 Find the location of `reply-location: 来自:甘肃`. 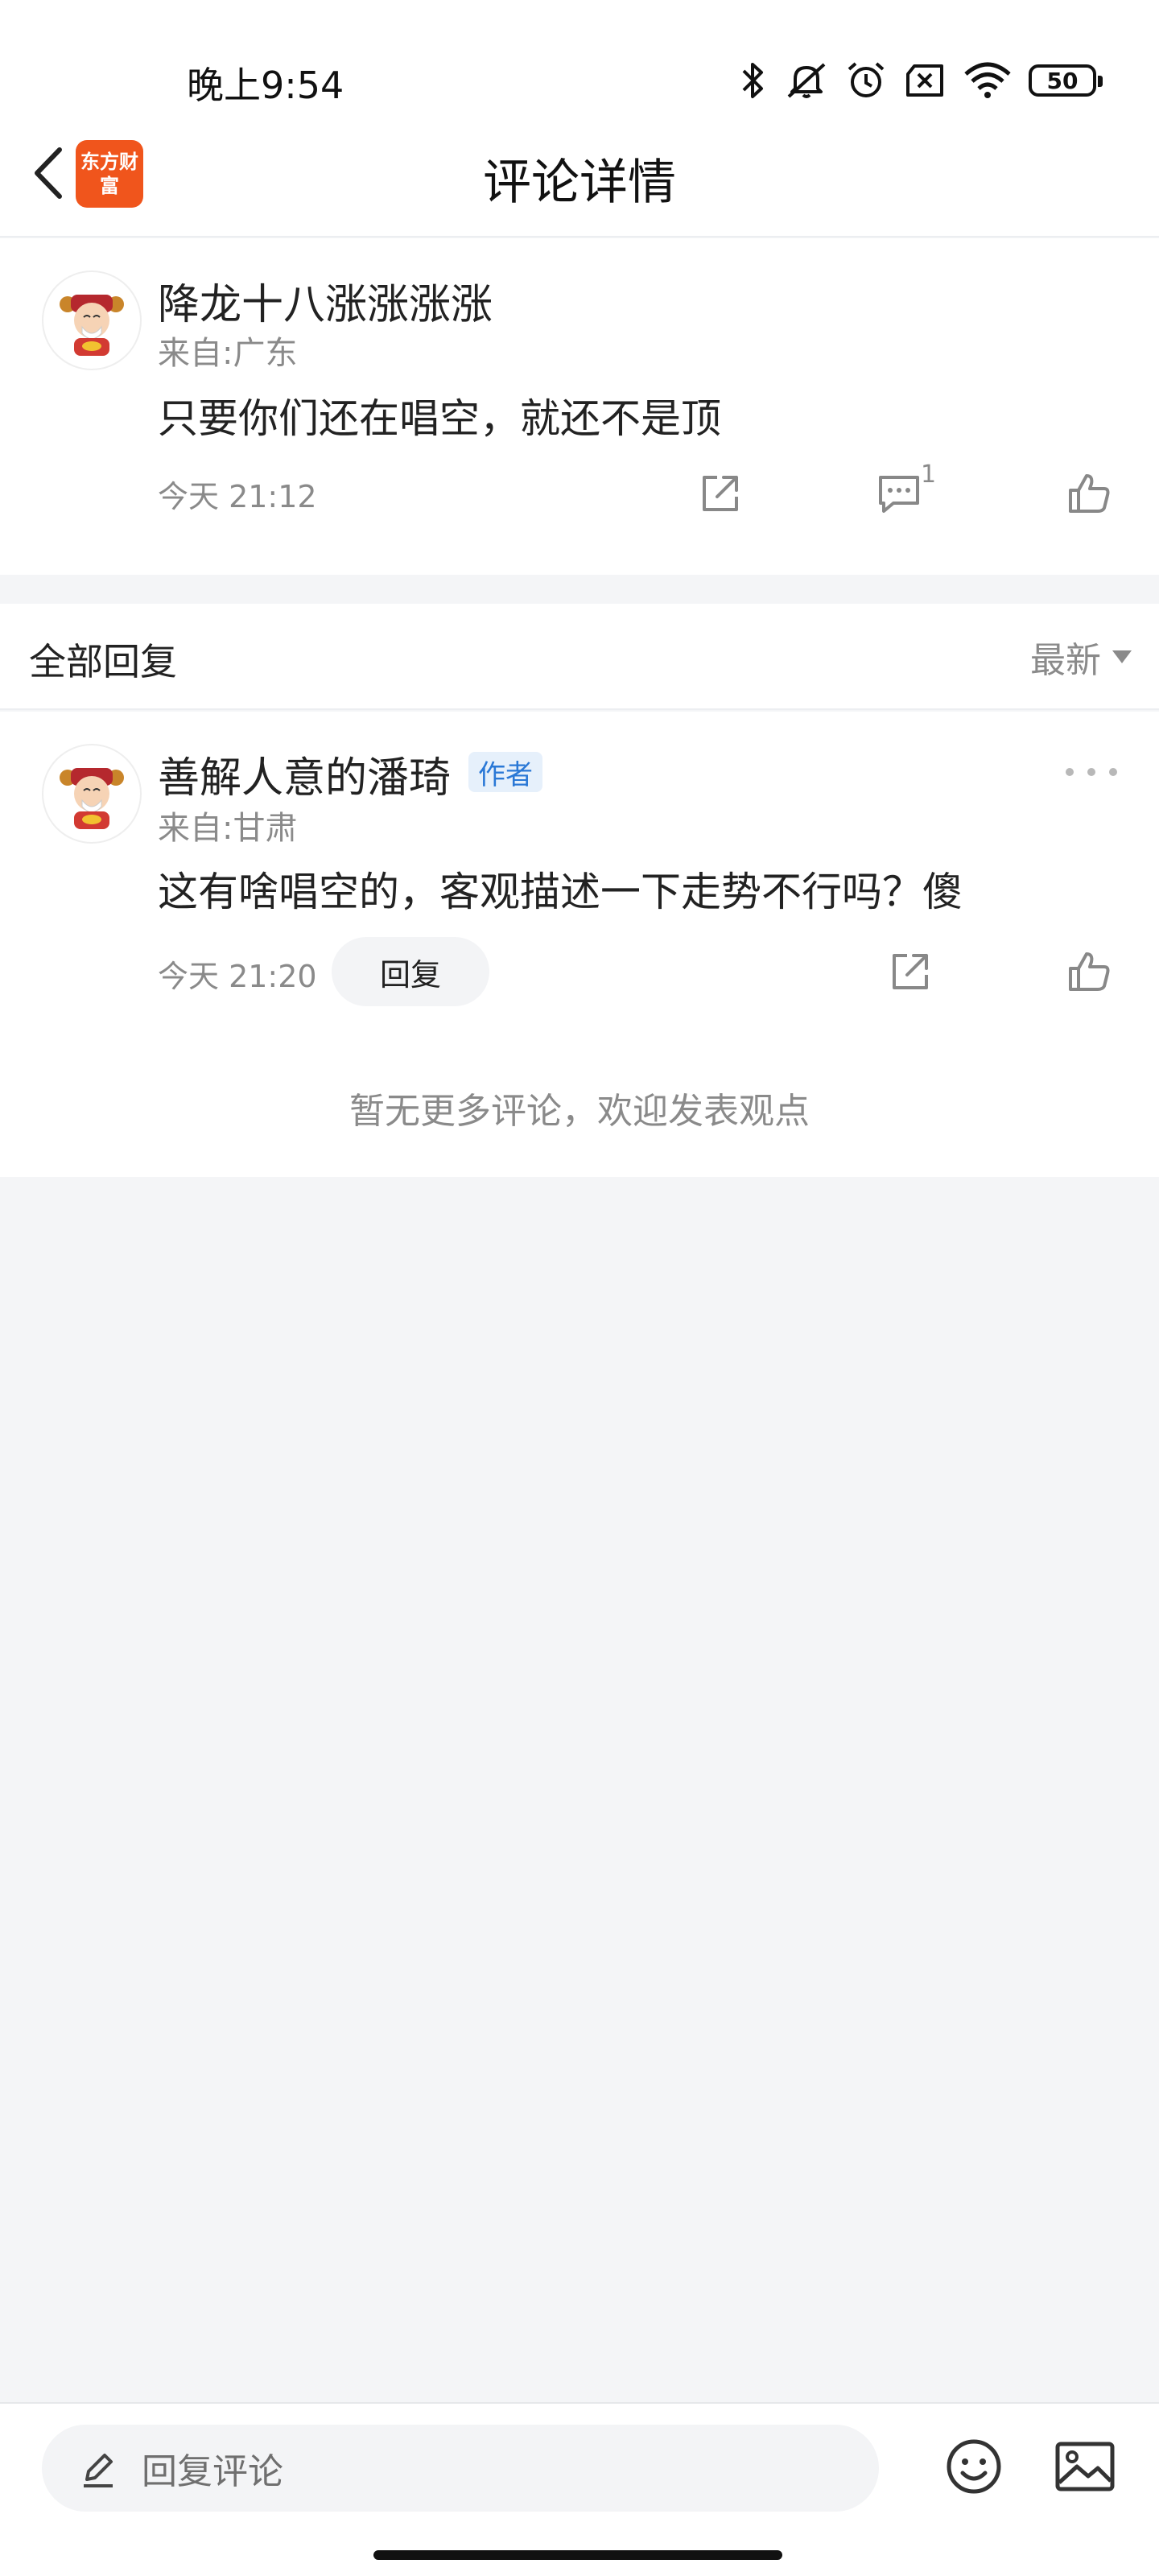

reply-location: 来自:甘肃 is located at coordinates (228, 828).